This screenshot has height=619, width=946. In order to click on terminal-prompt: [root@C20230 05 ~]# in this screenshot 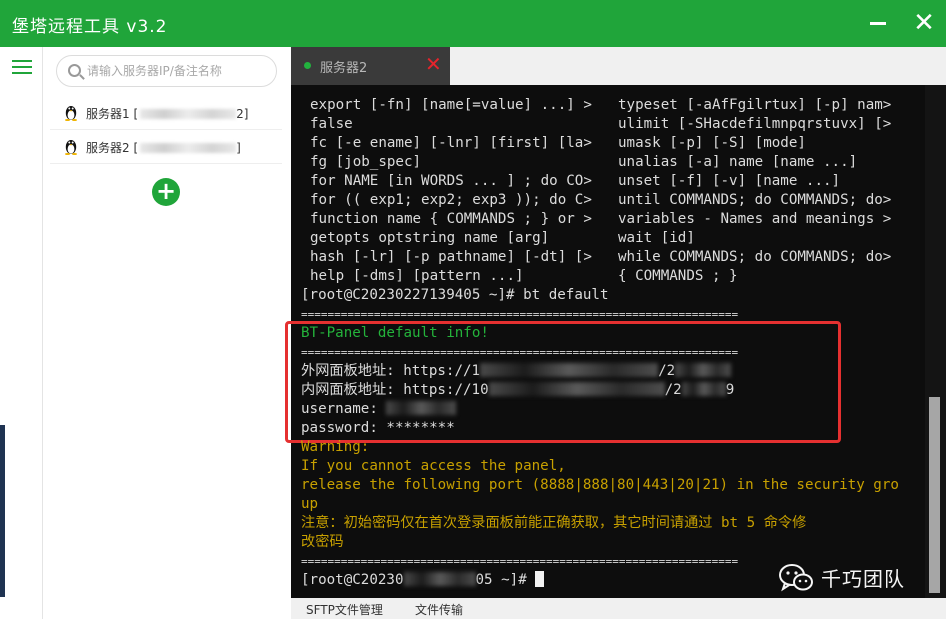, I will do `click(423, 580)`.